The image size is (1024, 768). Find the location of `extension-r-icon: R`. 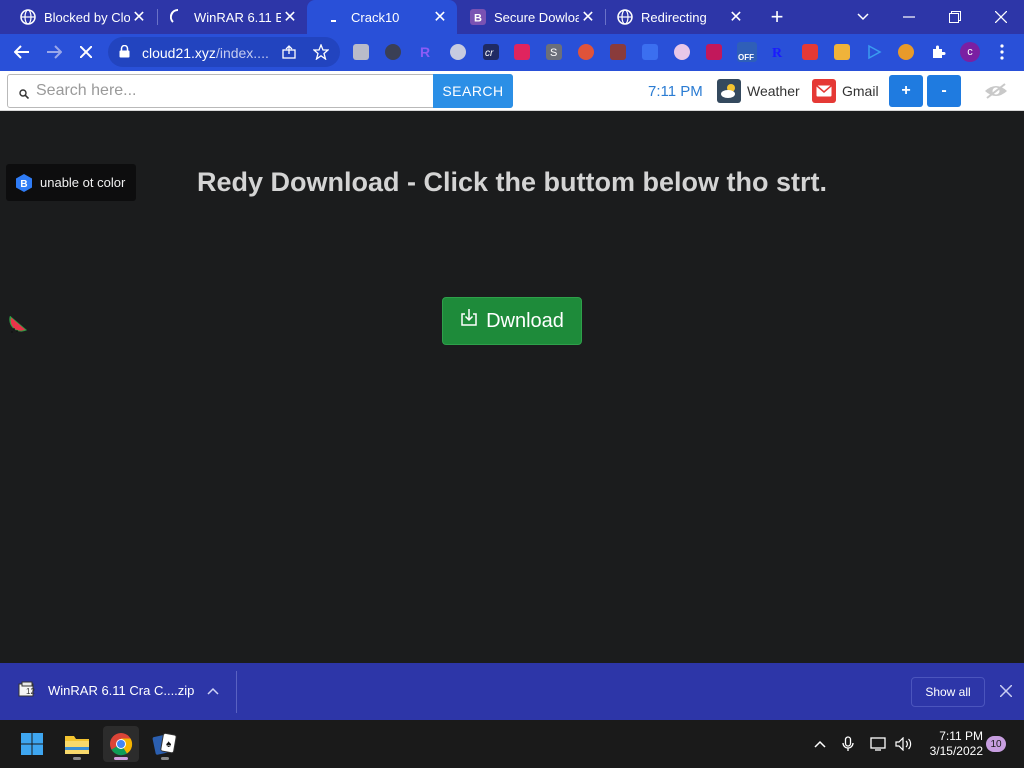

extension-r-icon: R is located at coordinates (425, 52).